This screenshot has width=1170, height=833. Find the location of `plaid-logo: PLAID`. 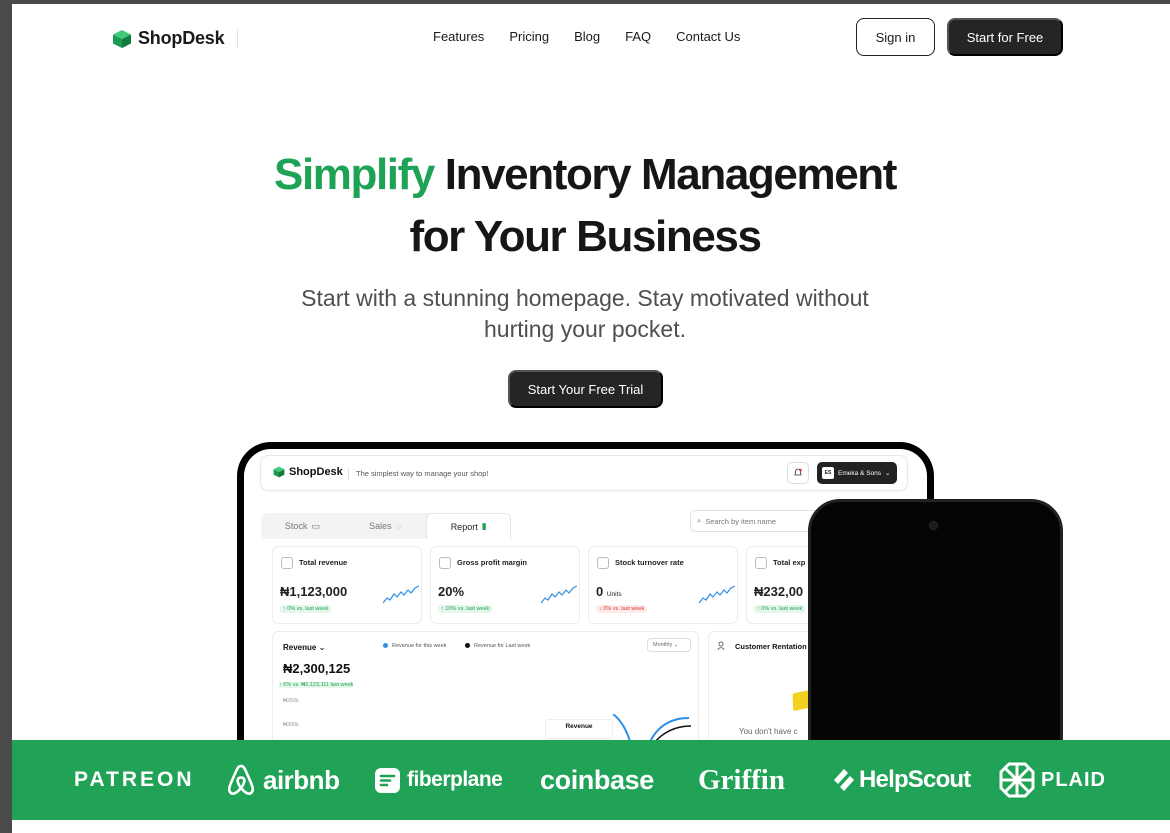

plaid-logo: PLAID is located at coordinates (1052, 780).